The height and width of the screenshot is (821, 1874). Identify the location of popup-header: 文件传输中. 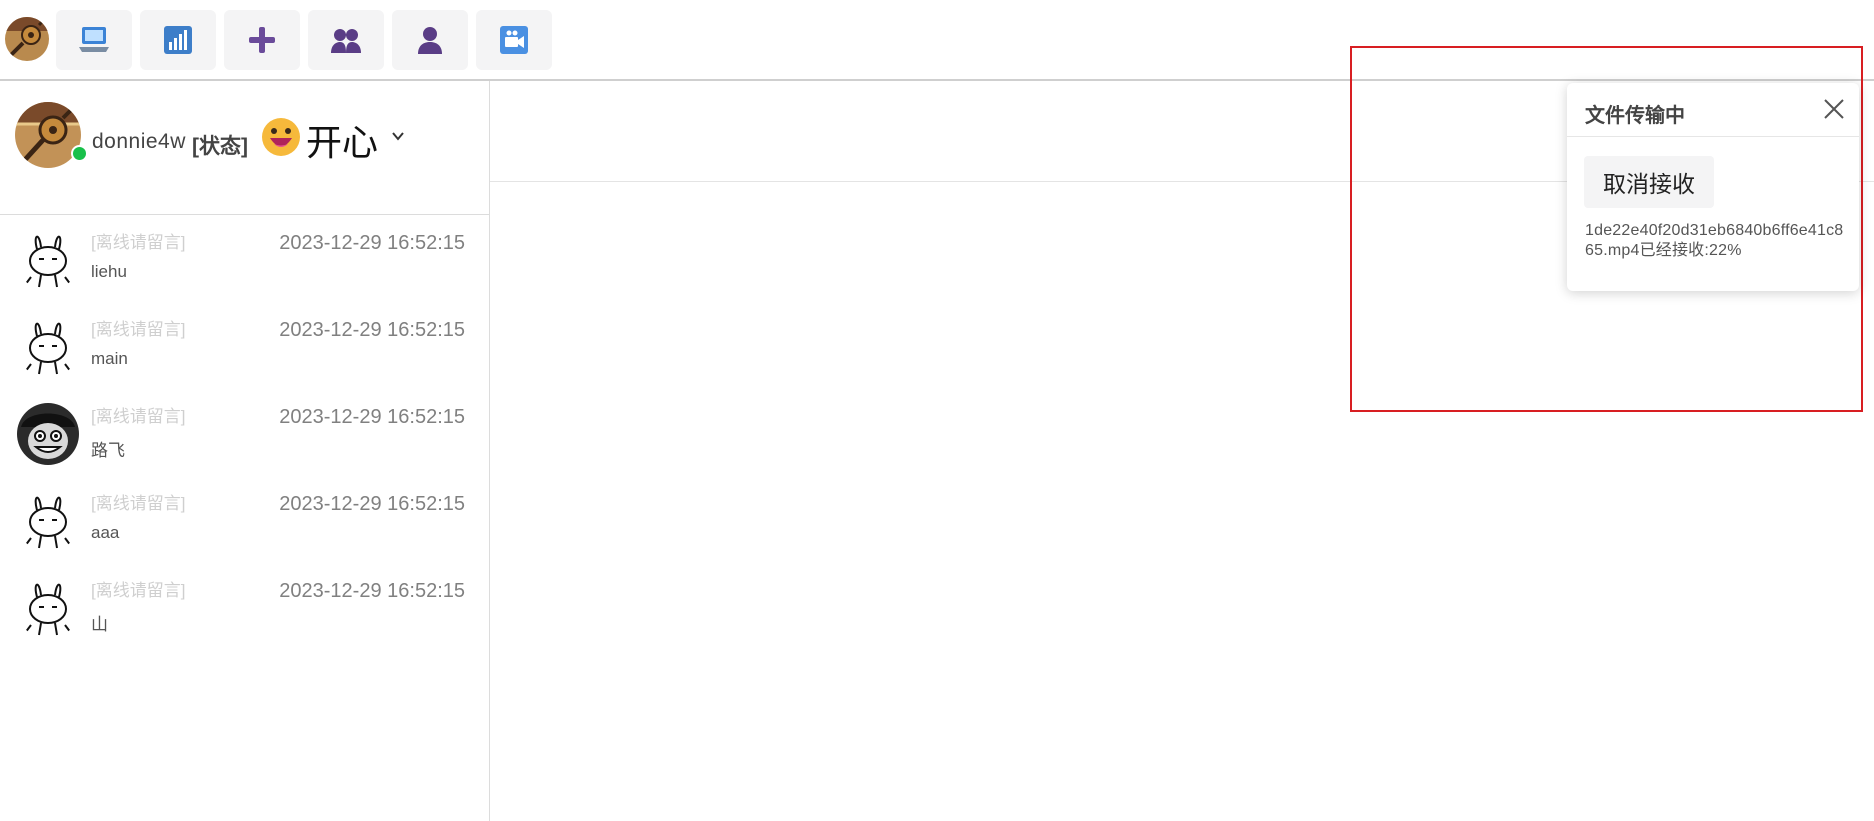
(1713, 110).